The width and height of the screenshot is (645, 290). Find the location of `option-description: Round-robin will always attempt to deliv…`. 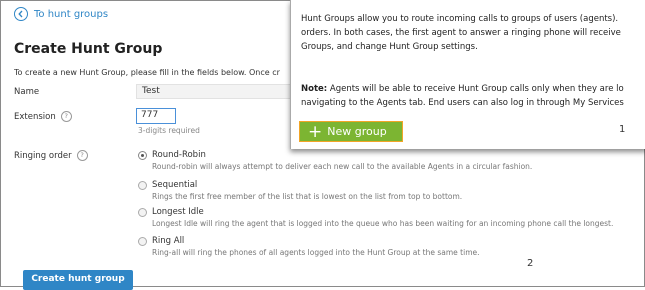

option-description: Round-robin will always attempt to deliv… is located at coordinates (342, 166).